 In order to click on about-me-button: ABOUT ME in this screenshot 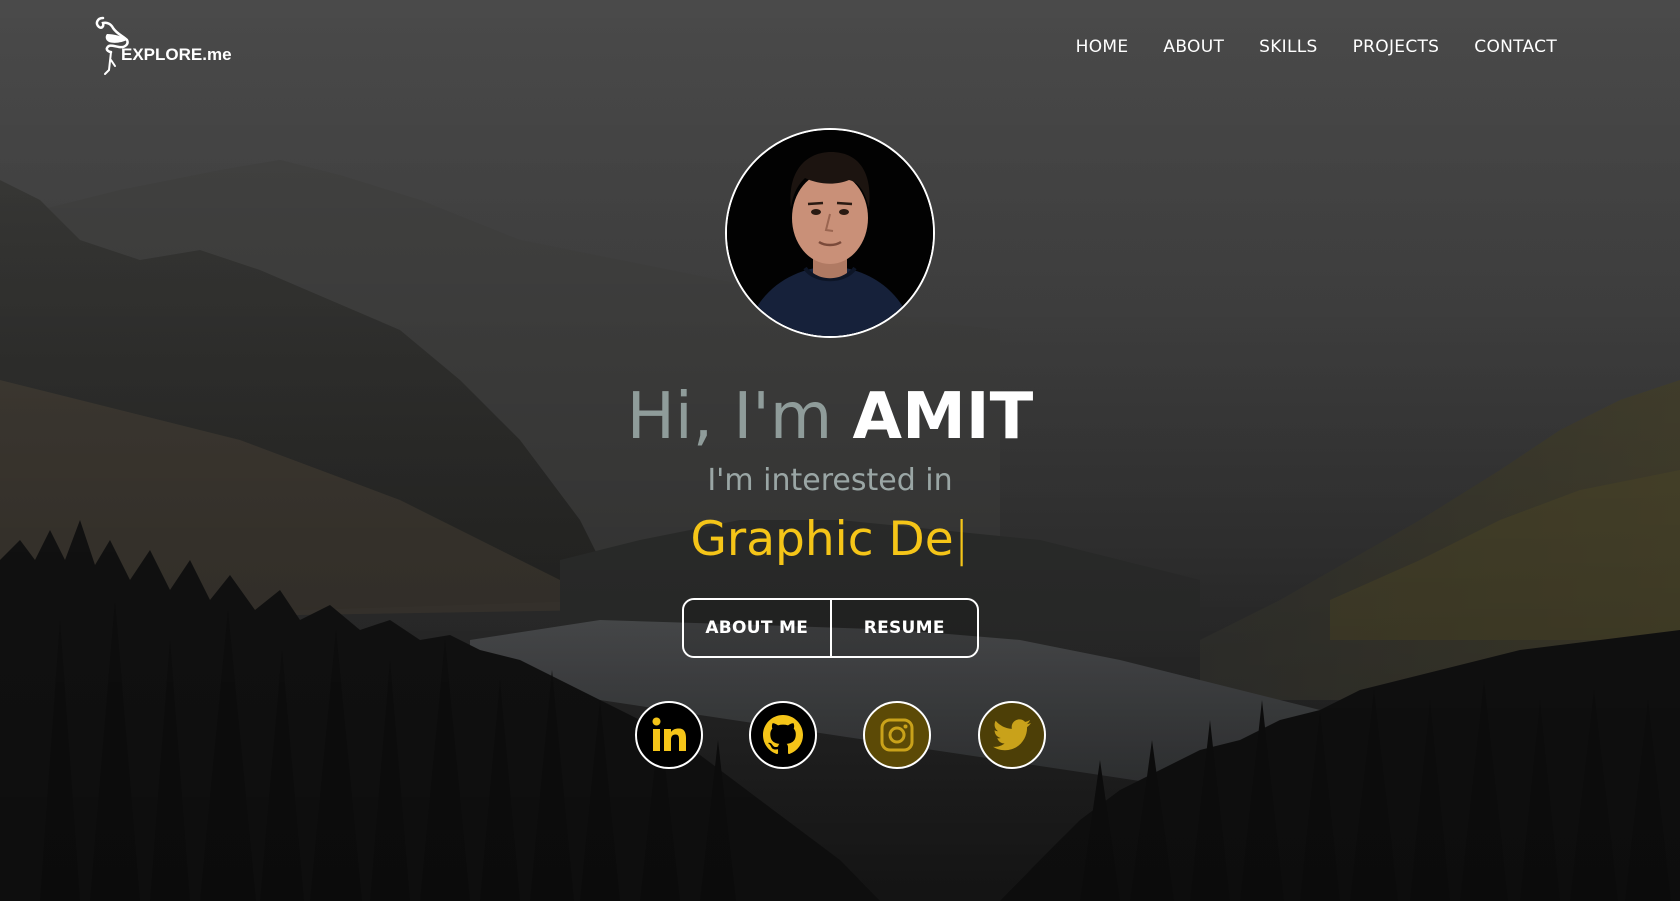, I will do `click(757, 628)`.